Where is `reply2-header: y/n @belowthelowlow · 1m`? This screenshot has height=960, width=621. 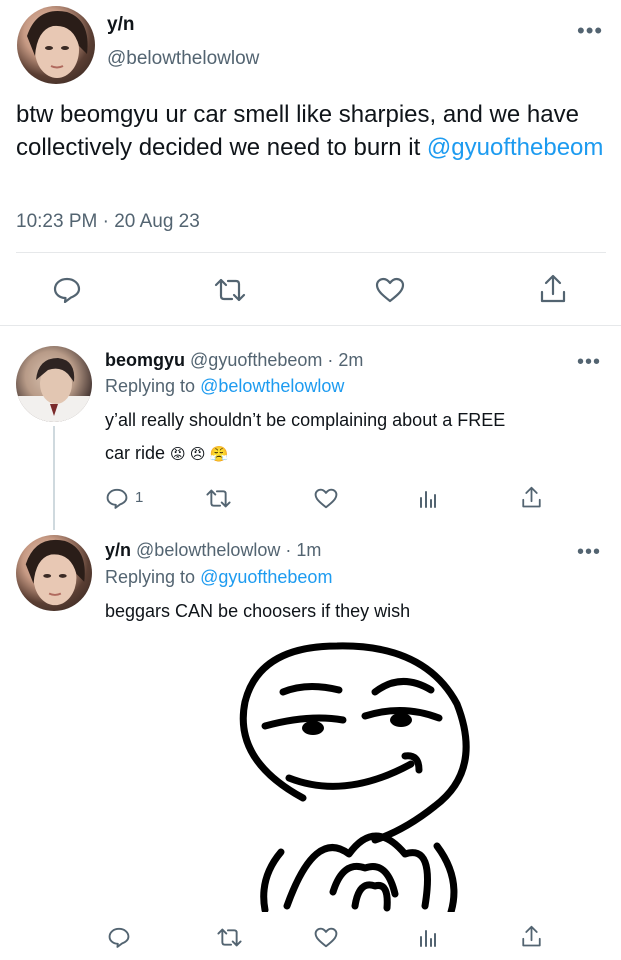 reply2-header: y/n @belowthelowlow · 1m is located at coordinates (213, 550).